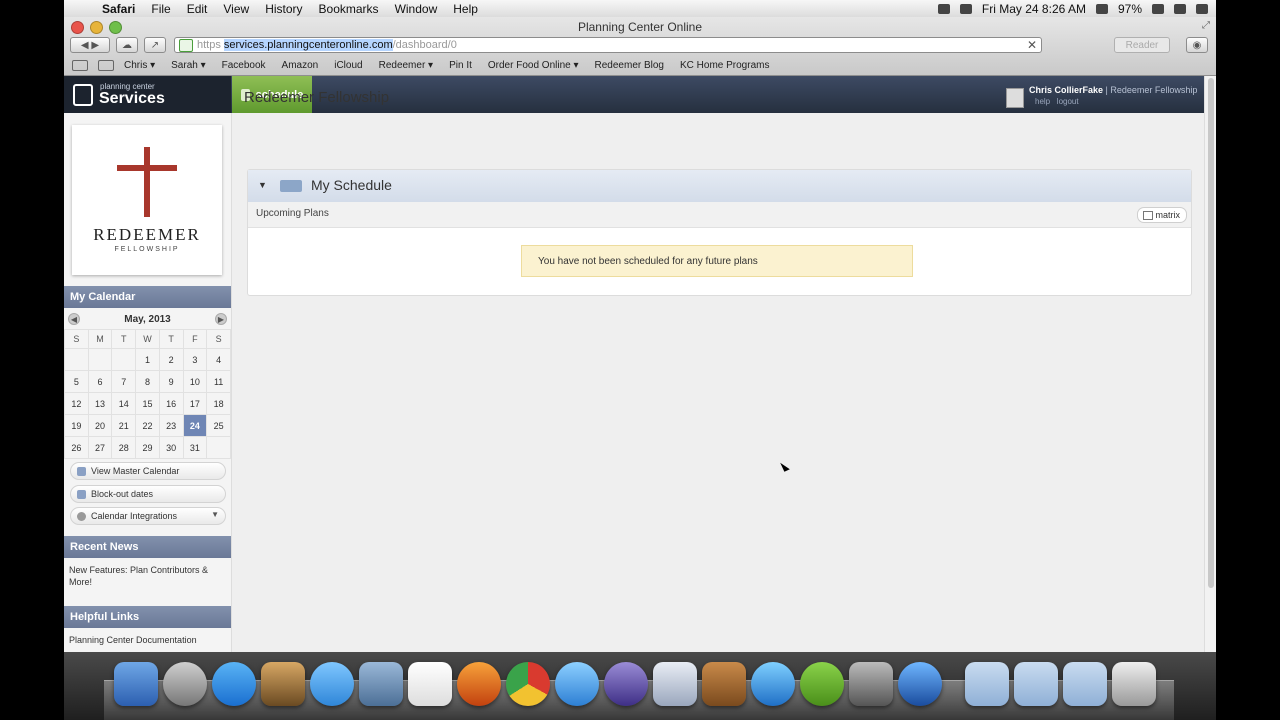 The height and width of the screenshot is (720, 1280). I want to click on pen-app-icon, so click(626, 684).